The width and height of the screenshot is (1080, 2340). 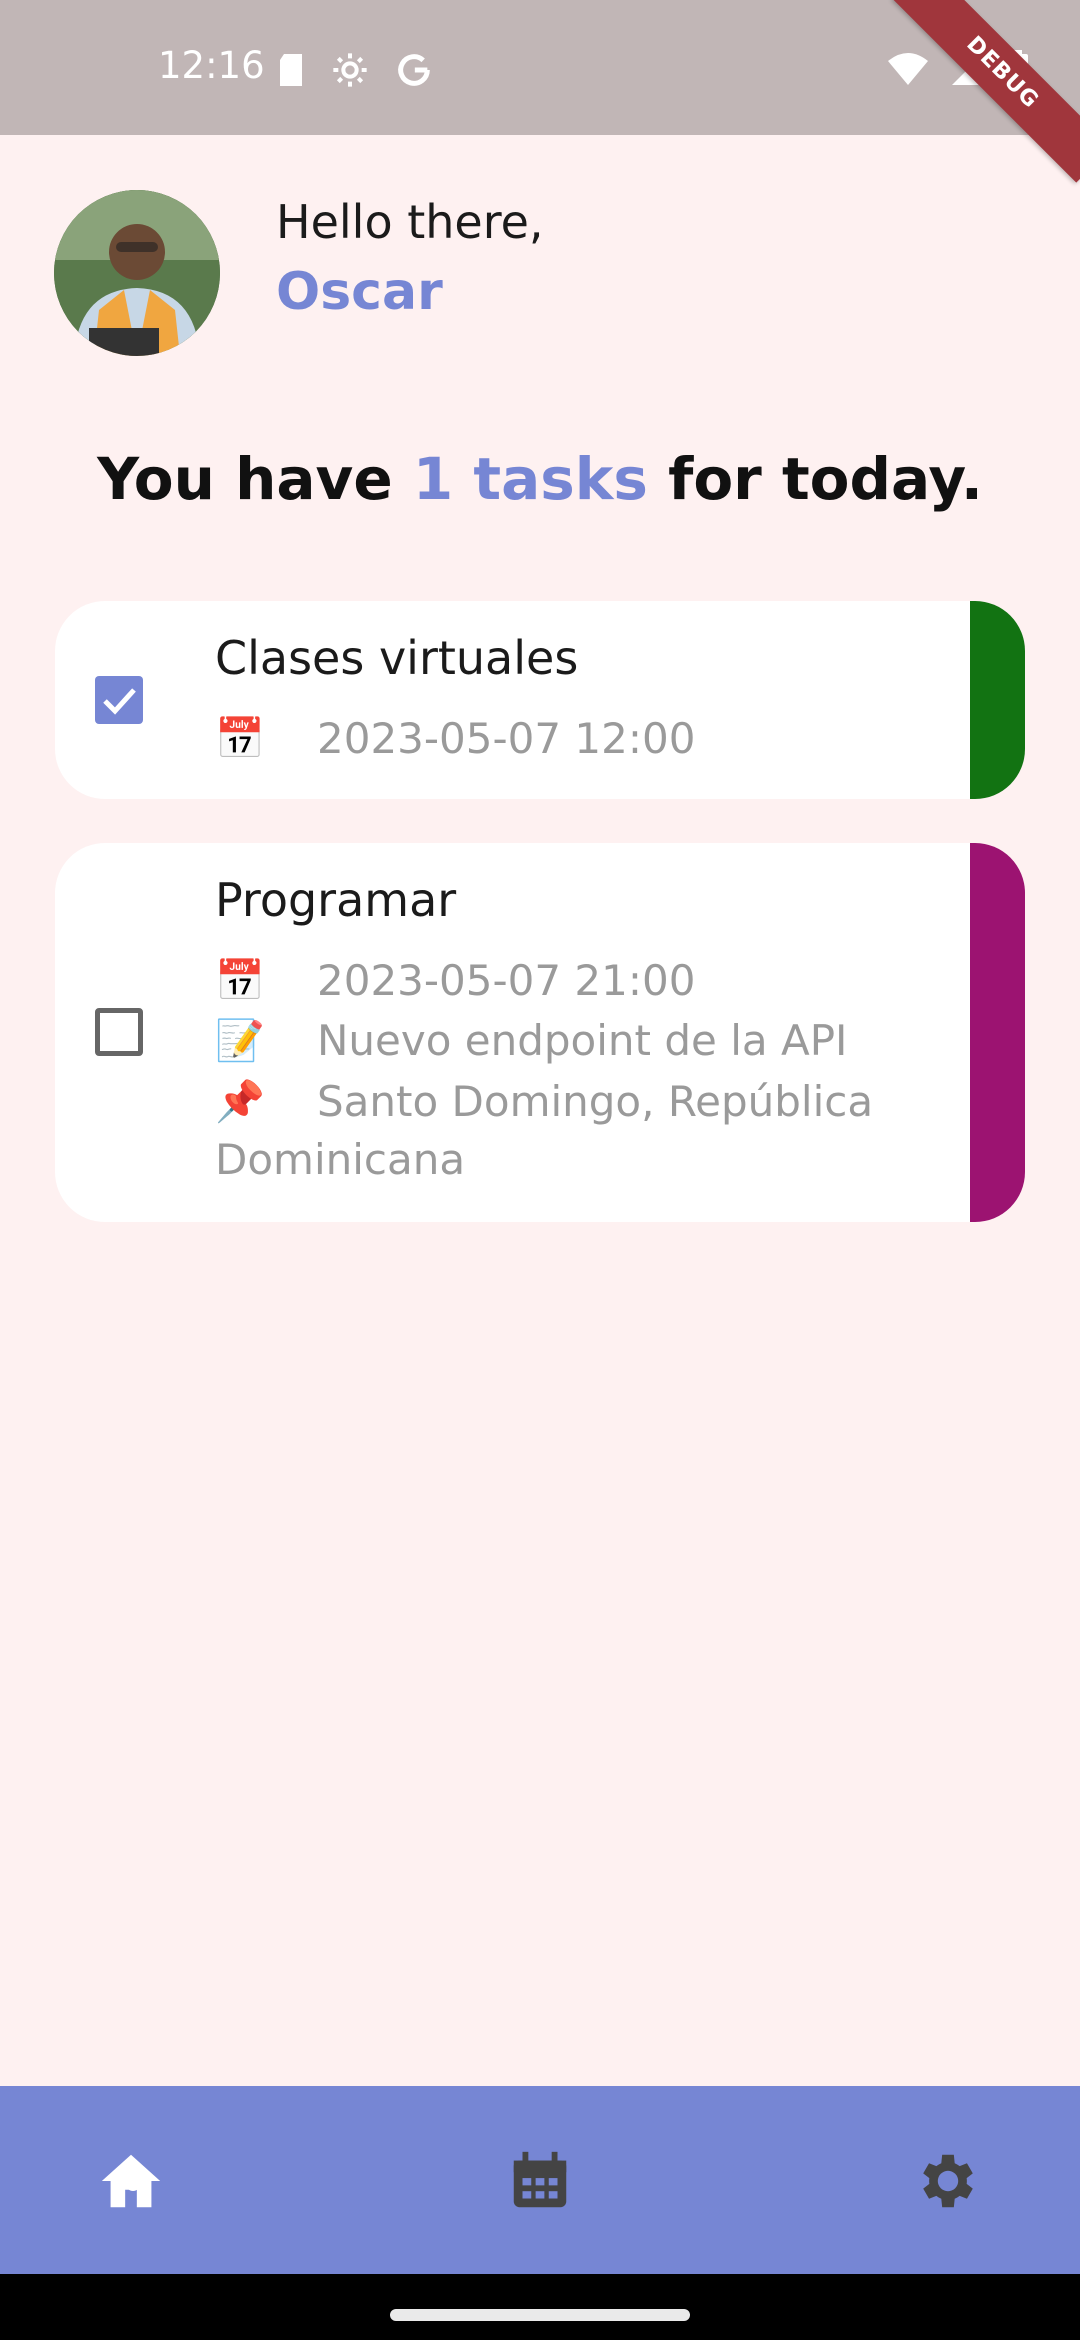 What do you see at coordinates (908, 69) in the screenshot?
I see `wifi-icon` at bounding box center [908, 69].